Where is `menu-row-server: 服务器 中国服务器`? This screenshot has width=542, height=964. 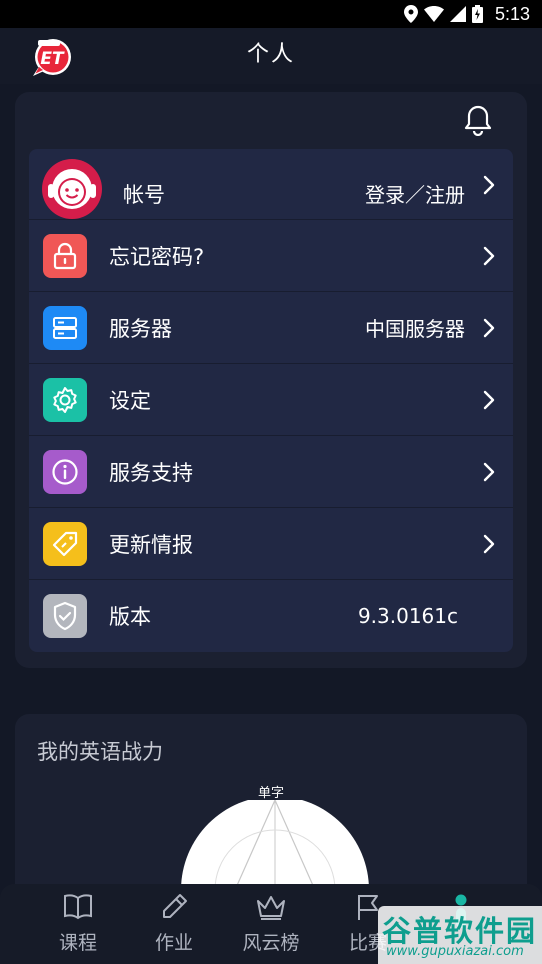 menu-row-server: 服务器 中国服务器 is located at coordinates (271, 328).